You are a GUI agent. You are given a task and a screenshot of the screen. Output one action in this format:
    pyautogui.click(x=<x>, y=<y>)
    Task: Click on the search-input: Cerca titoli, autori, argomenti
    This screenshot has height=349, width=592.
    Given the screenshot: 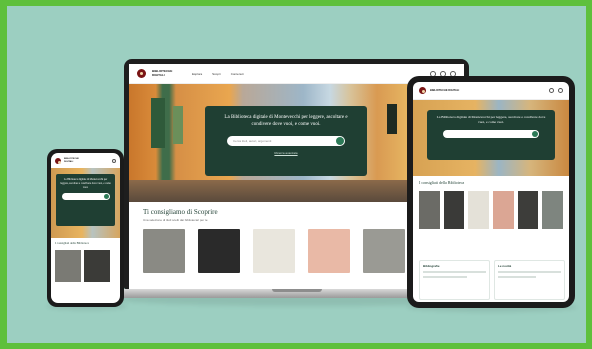 What is the action you would take?
    pyautogui.click(x=286, y=141)
    